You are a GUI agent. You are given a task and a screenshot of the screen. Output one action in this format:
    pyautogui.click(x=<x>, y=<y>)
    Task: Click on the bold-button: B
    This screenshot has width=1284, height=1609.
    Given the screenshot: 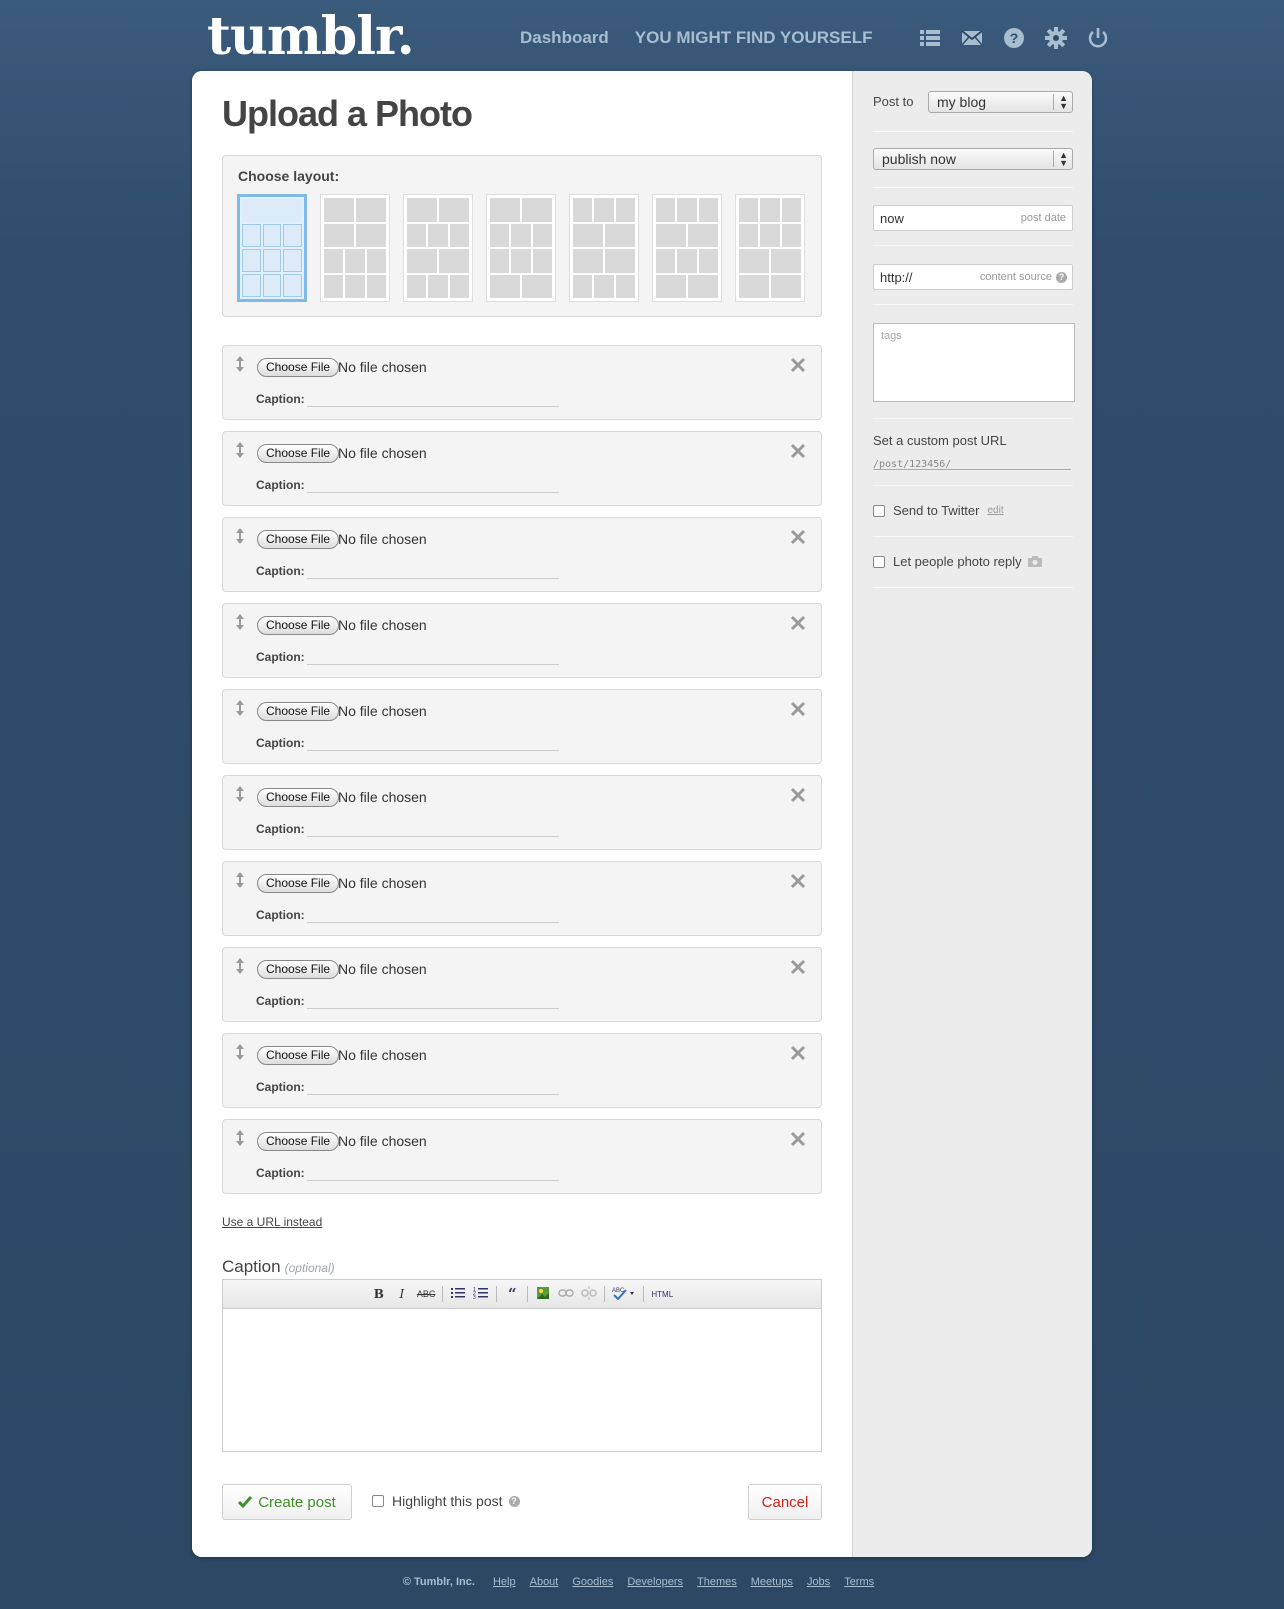 What is the action you would take?
    pyautogui.click(x=379, y=1294)
    